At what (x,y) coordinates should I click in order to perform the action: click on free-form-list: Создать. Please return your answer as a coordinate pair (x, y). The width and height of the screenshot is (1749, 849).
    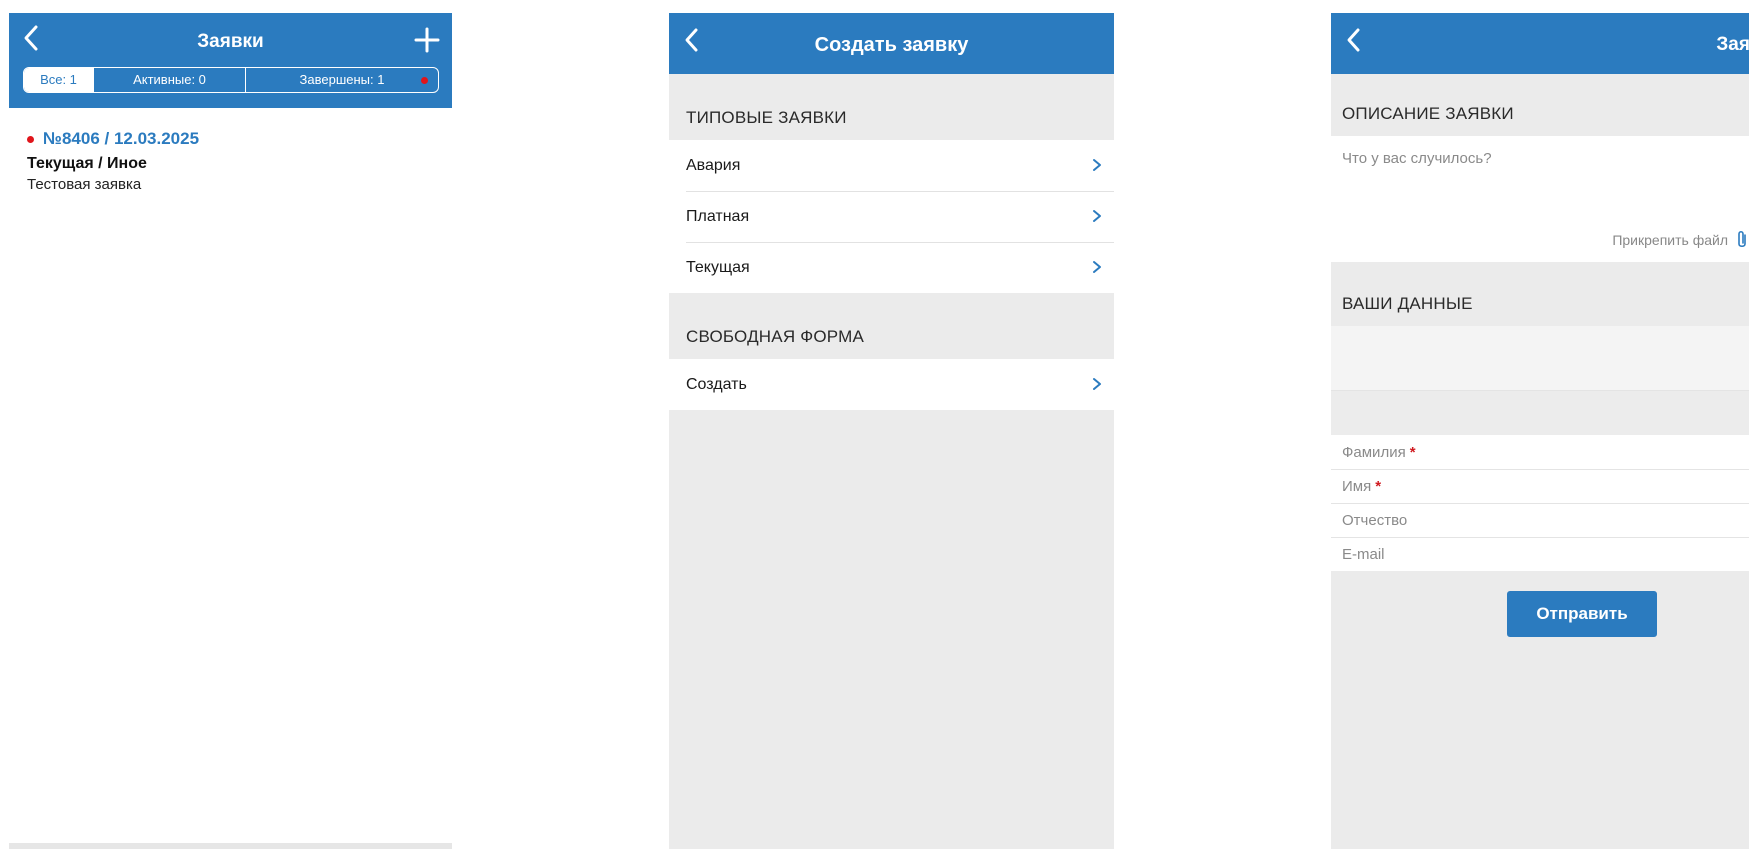
    Looking at the image, I should click on (891, 384).